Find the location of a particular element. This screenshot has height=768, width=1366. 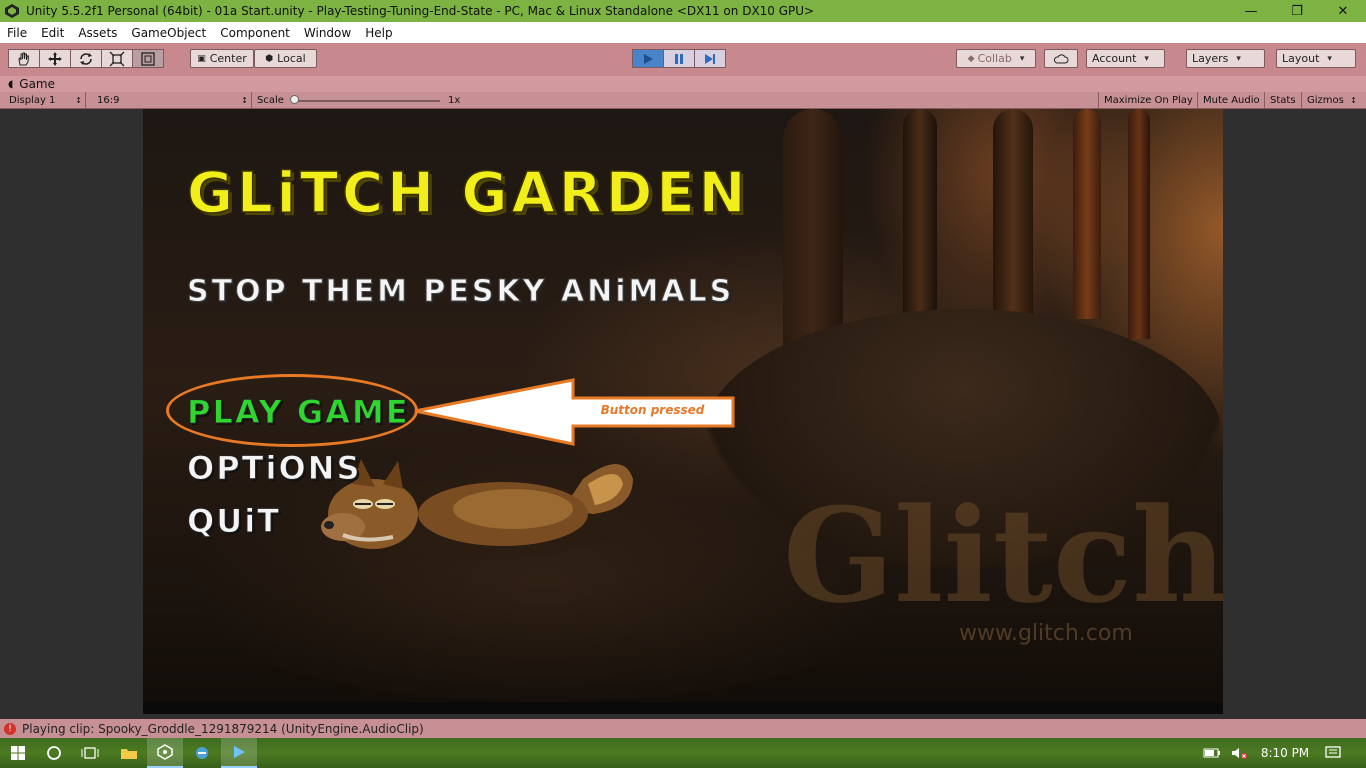

gizmos-dropdown: Gizmos is located at coordinates (1331, 100).